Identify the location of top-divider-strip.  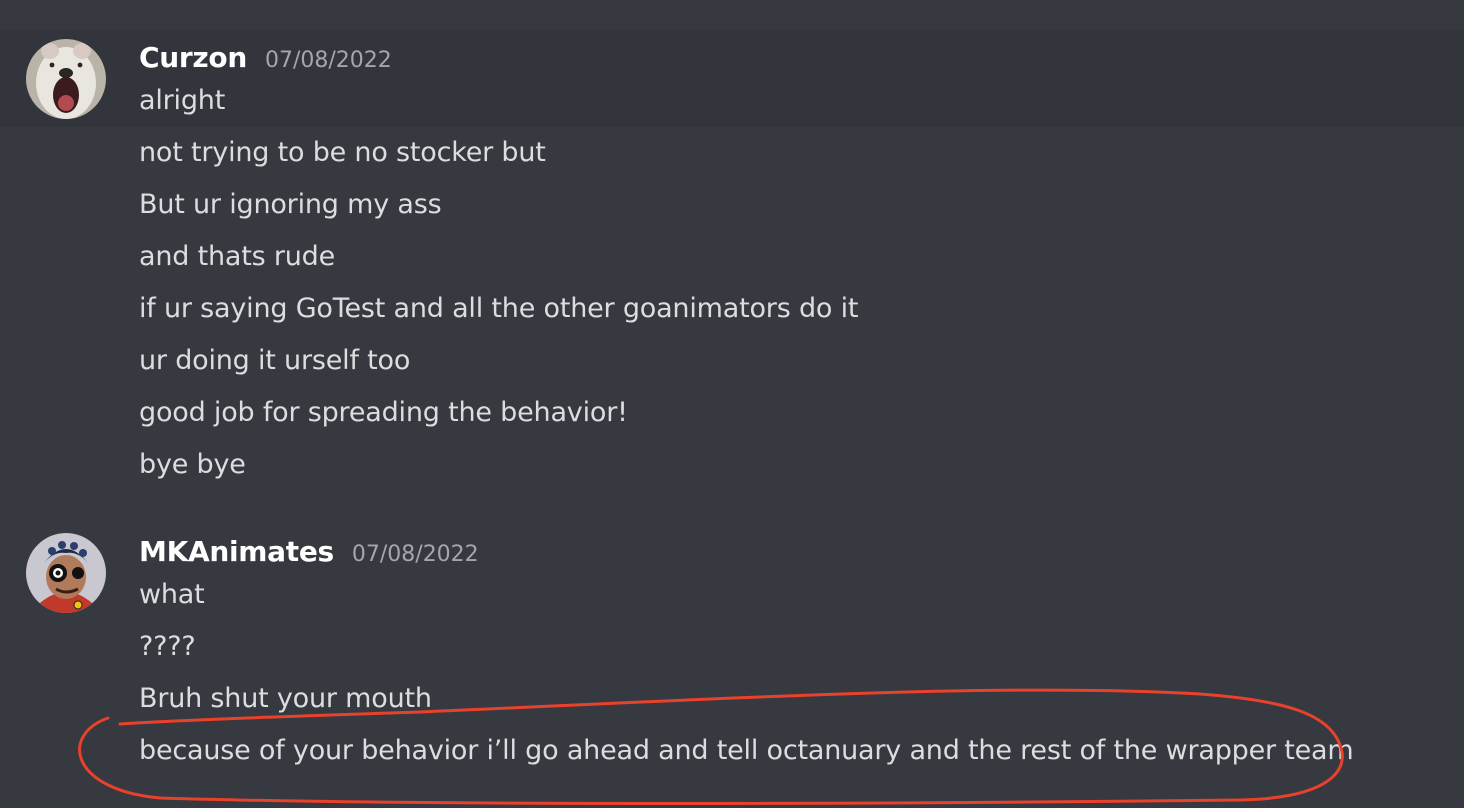
(732, 15).